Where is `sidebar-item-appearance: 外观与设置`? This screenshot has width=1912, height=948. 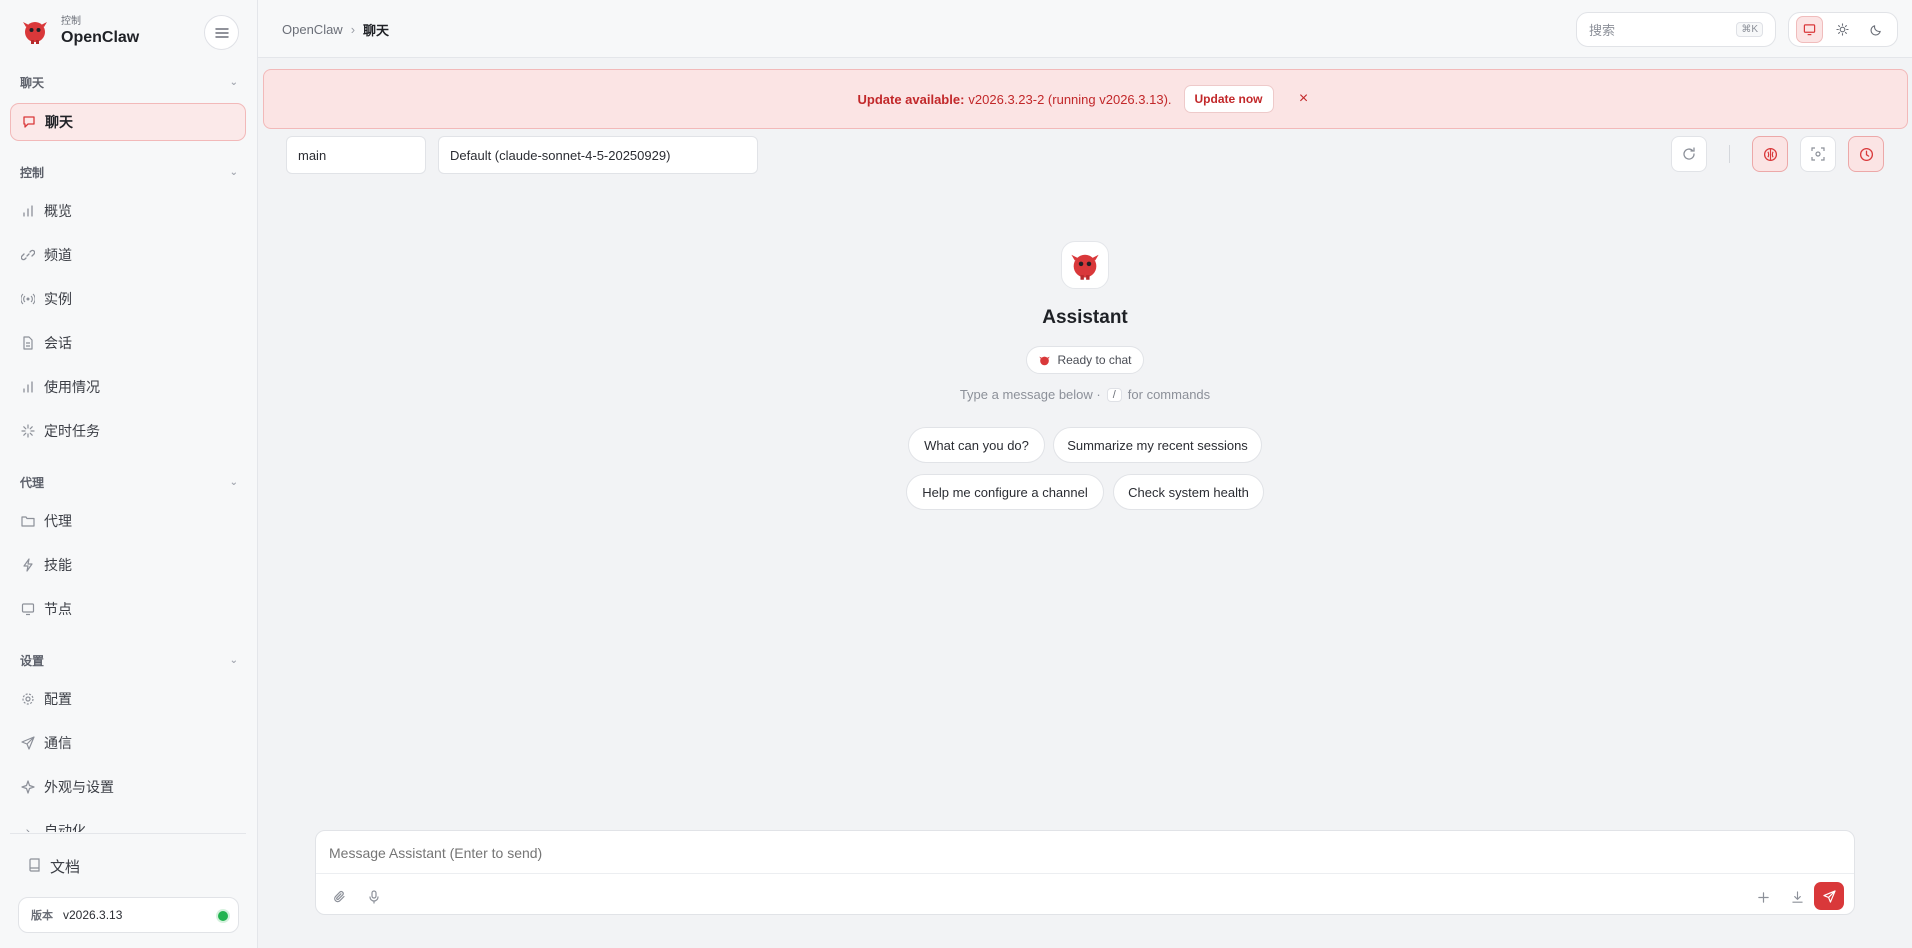 sidebar-item-appearance: 外观与设置 is located at coordinates (128, 787).